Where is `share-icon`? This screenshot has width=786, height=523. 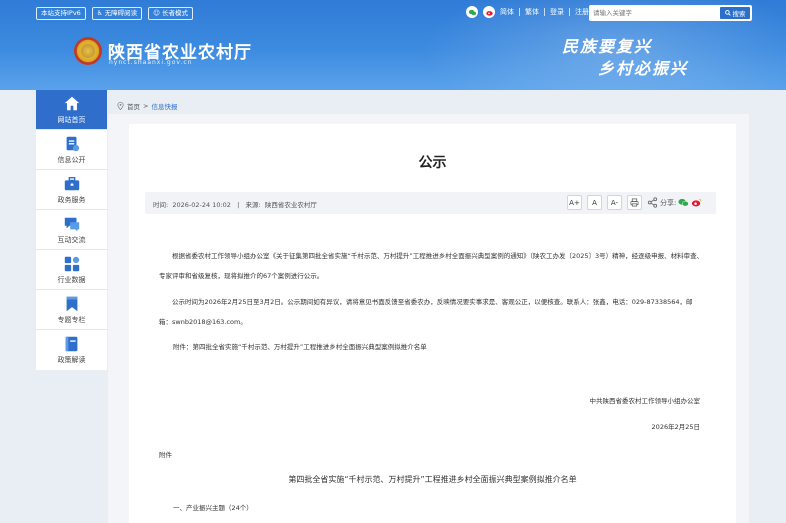
share-icon is located at coordinates (652, 202).